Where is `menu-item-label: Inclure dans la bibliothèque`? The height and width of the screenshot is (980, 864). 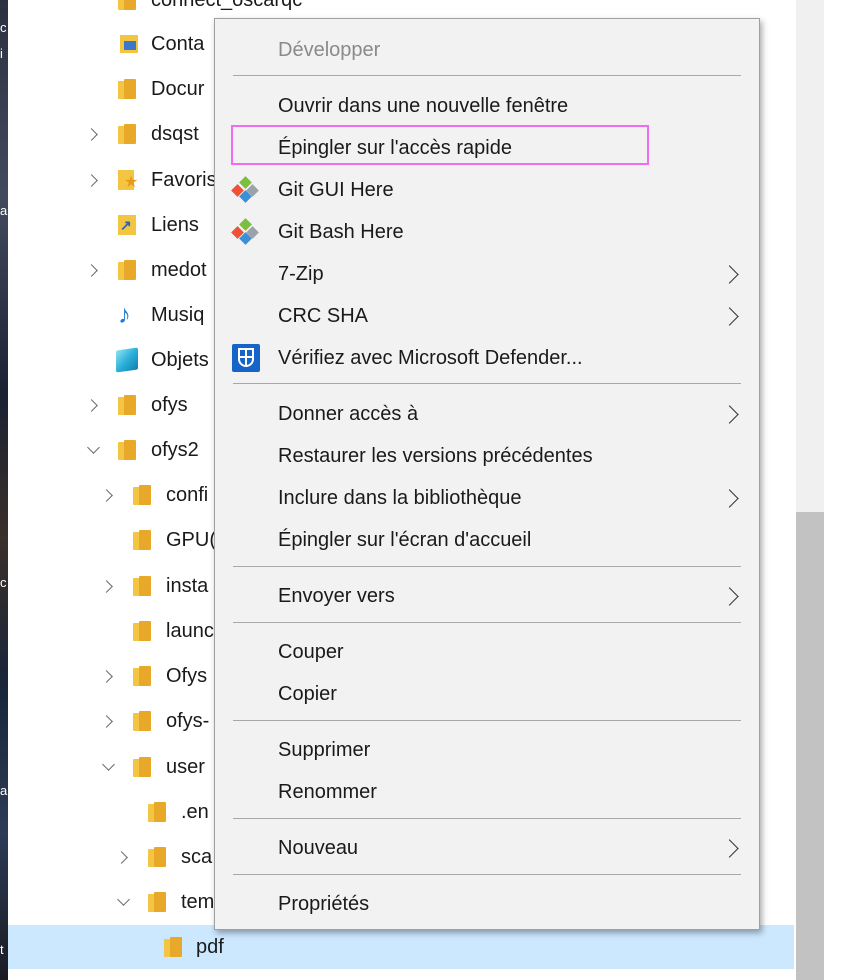
menu-item-label: Inclure dans la bibliothèque is located at coordinates (400, 498).